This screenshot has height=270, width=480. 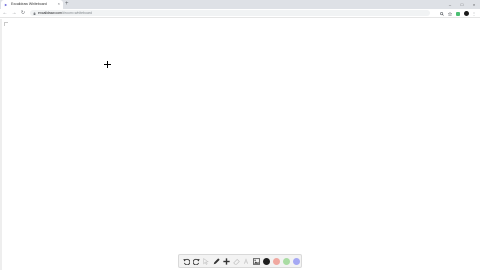 I want to click on address-bar: excalidraw.com /#room=whiteboard, so click(x=230, y=13).